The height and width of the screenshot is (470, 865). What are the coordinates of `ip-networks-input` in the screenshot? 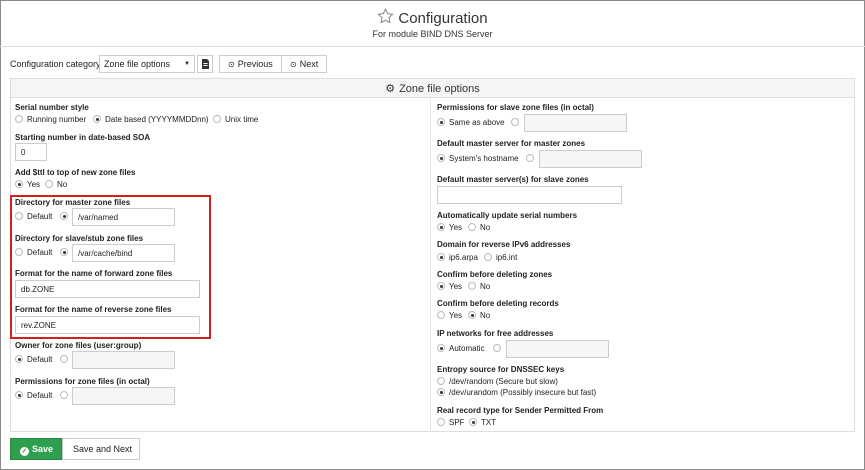 It's located at (557, 349).